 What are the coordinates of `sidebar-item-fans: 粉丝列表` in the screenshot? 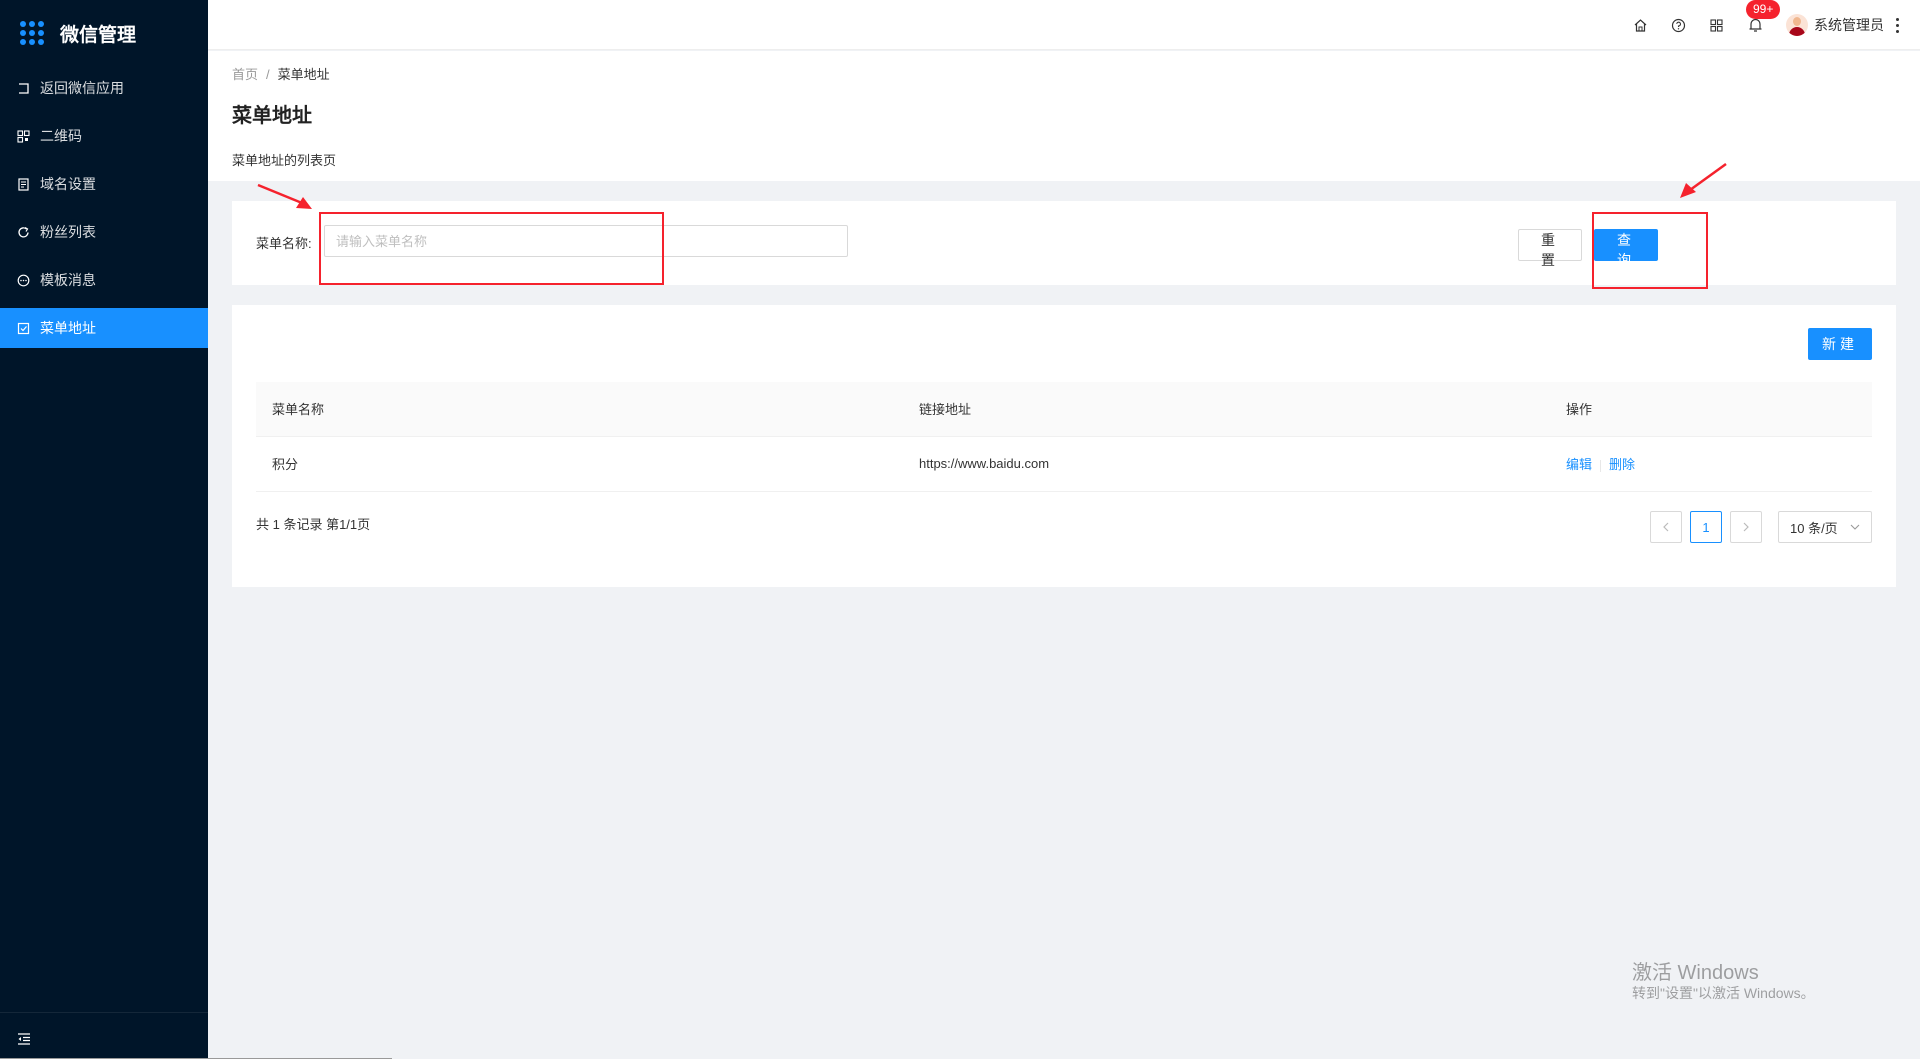 It's located at (104, 232).